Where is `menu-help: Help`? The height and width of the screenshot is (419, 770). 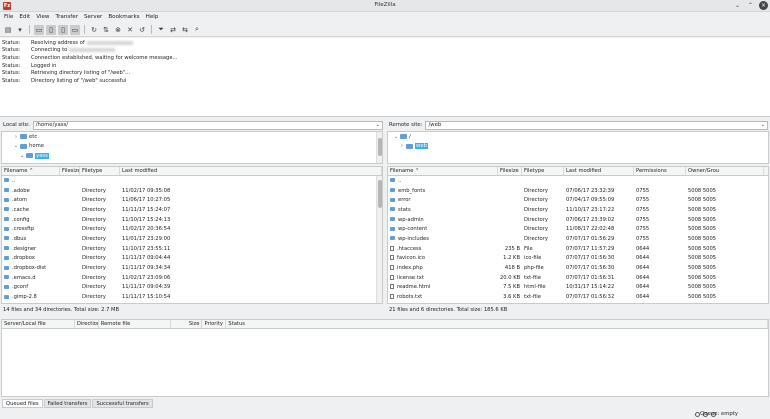
menu-help: Help is located at coordinates (152, 17).